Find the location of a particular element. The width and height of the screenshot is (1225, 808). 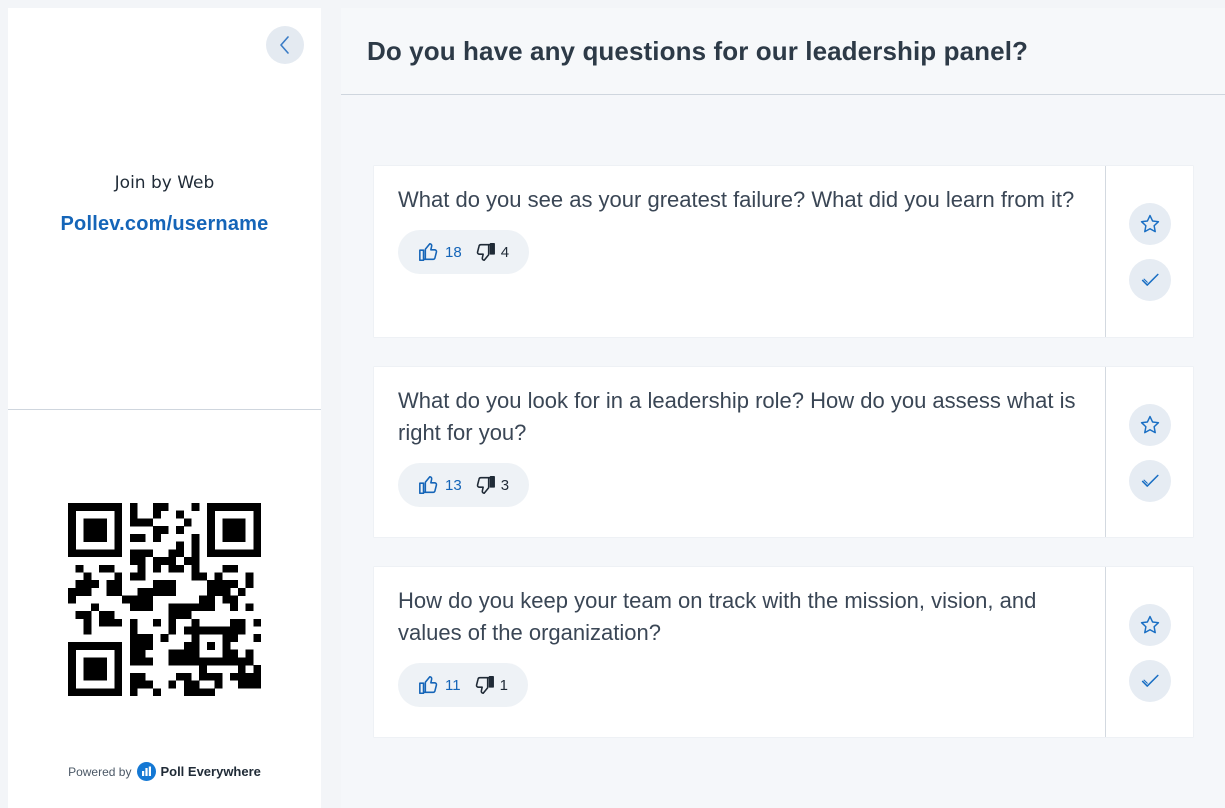

downvote-count: 3 is located at coordinates (505, 485).